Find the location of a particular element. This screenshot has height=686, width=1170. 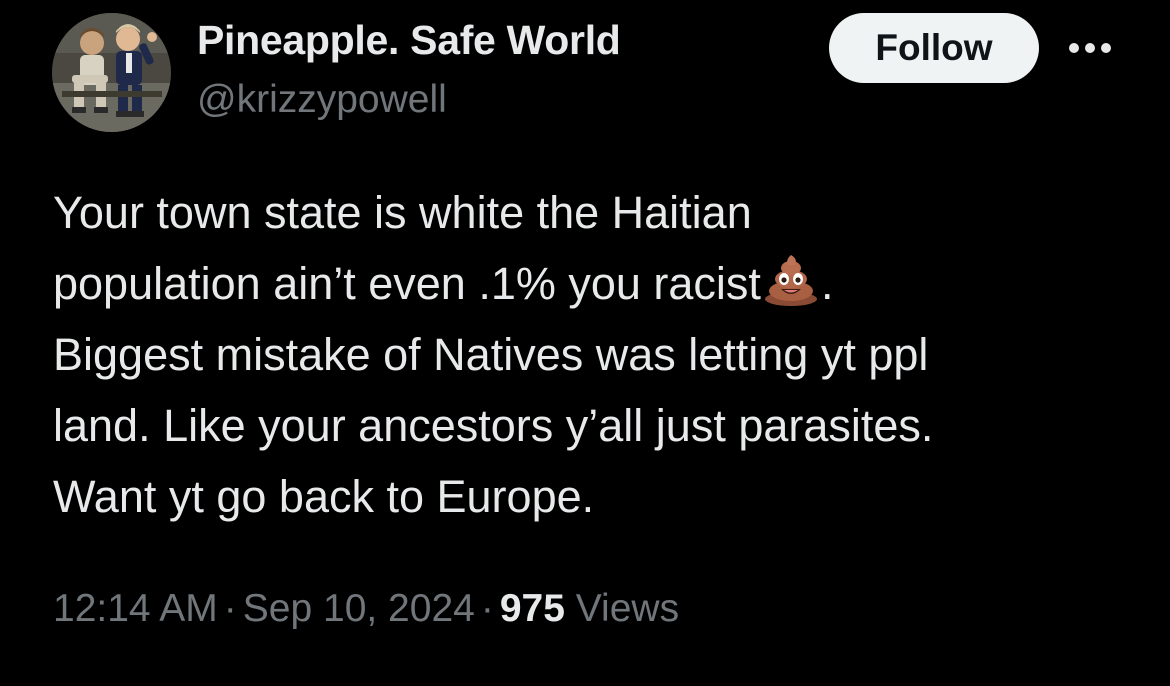

tweet-line-text: population ain’t even .1% you racist is located at coordinates (407, 283).